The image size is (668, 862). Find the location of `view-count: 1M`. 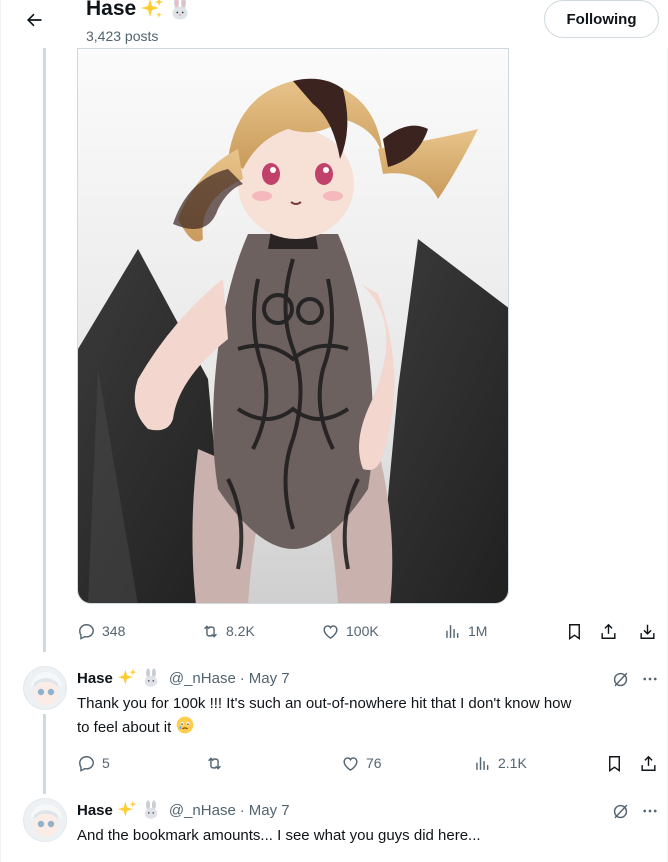

view-count: 1M is located at coordinates (478, 631).